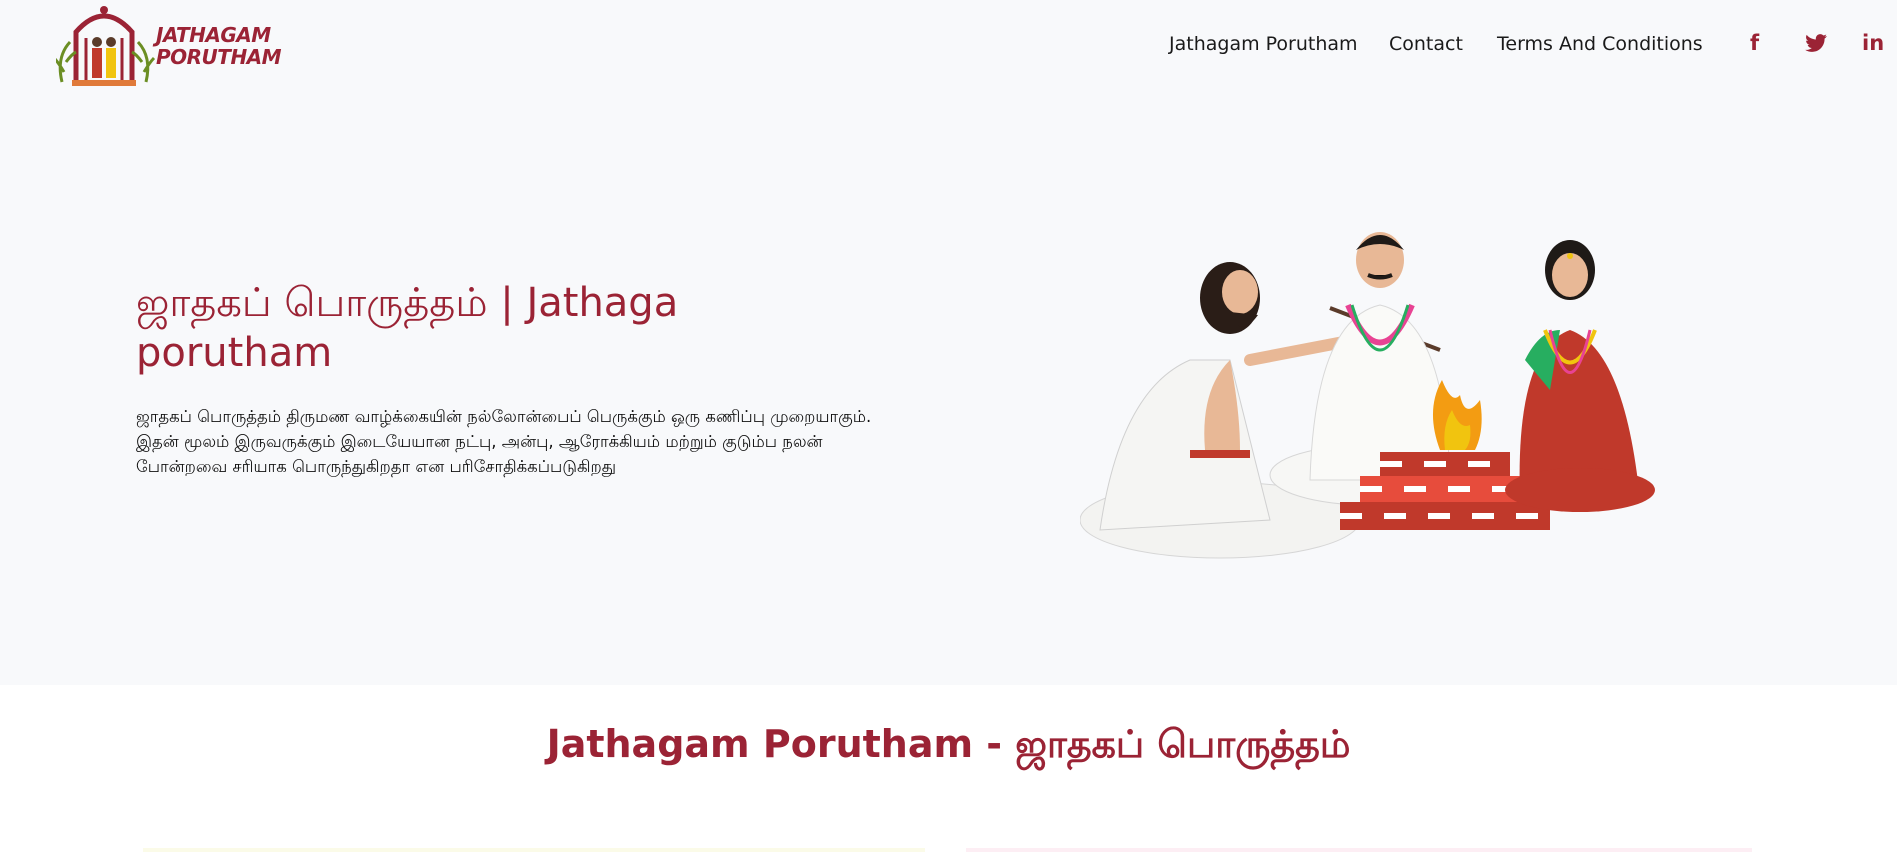  I want to click on linkedin-icon: in, so click(1873, 43).